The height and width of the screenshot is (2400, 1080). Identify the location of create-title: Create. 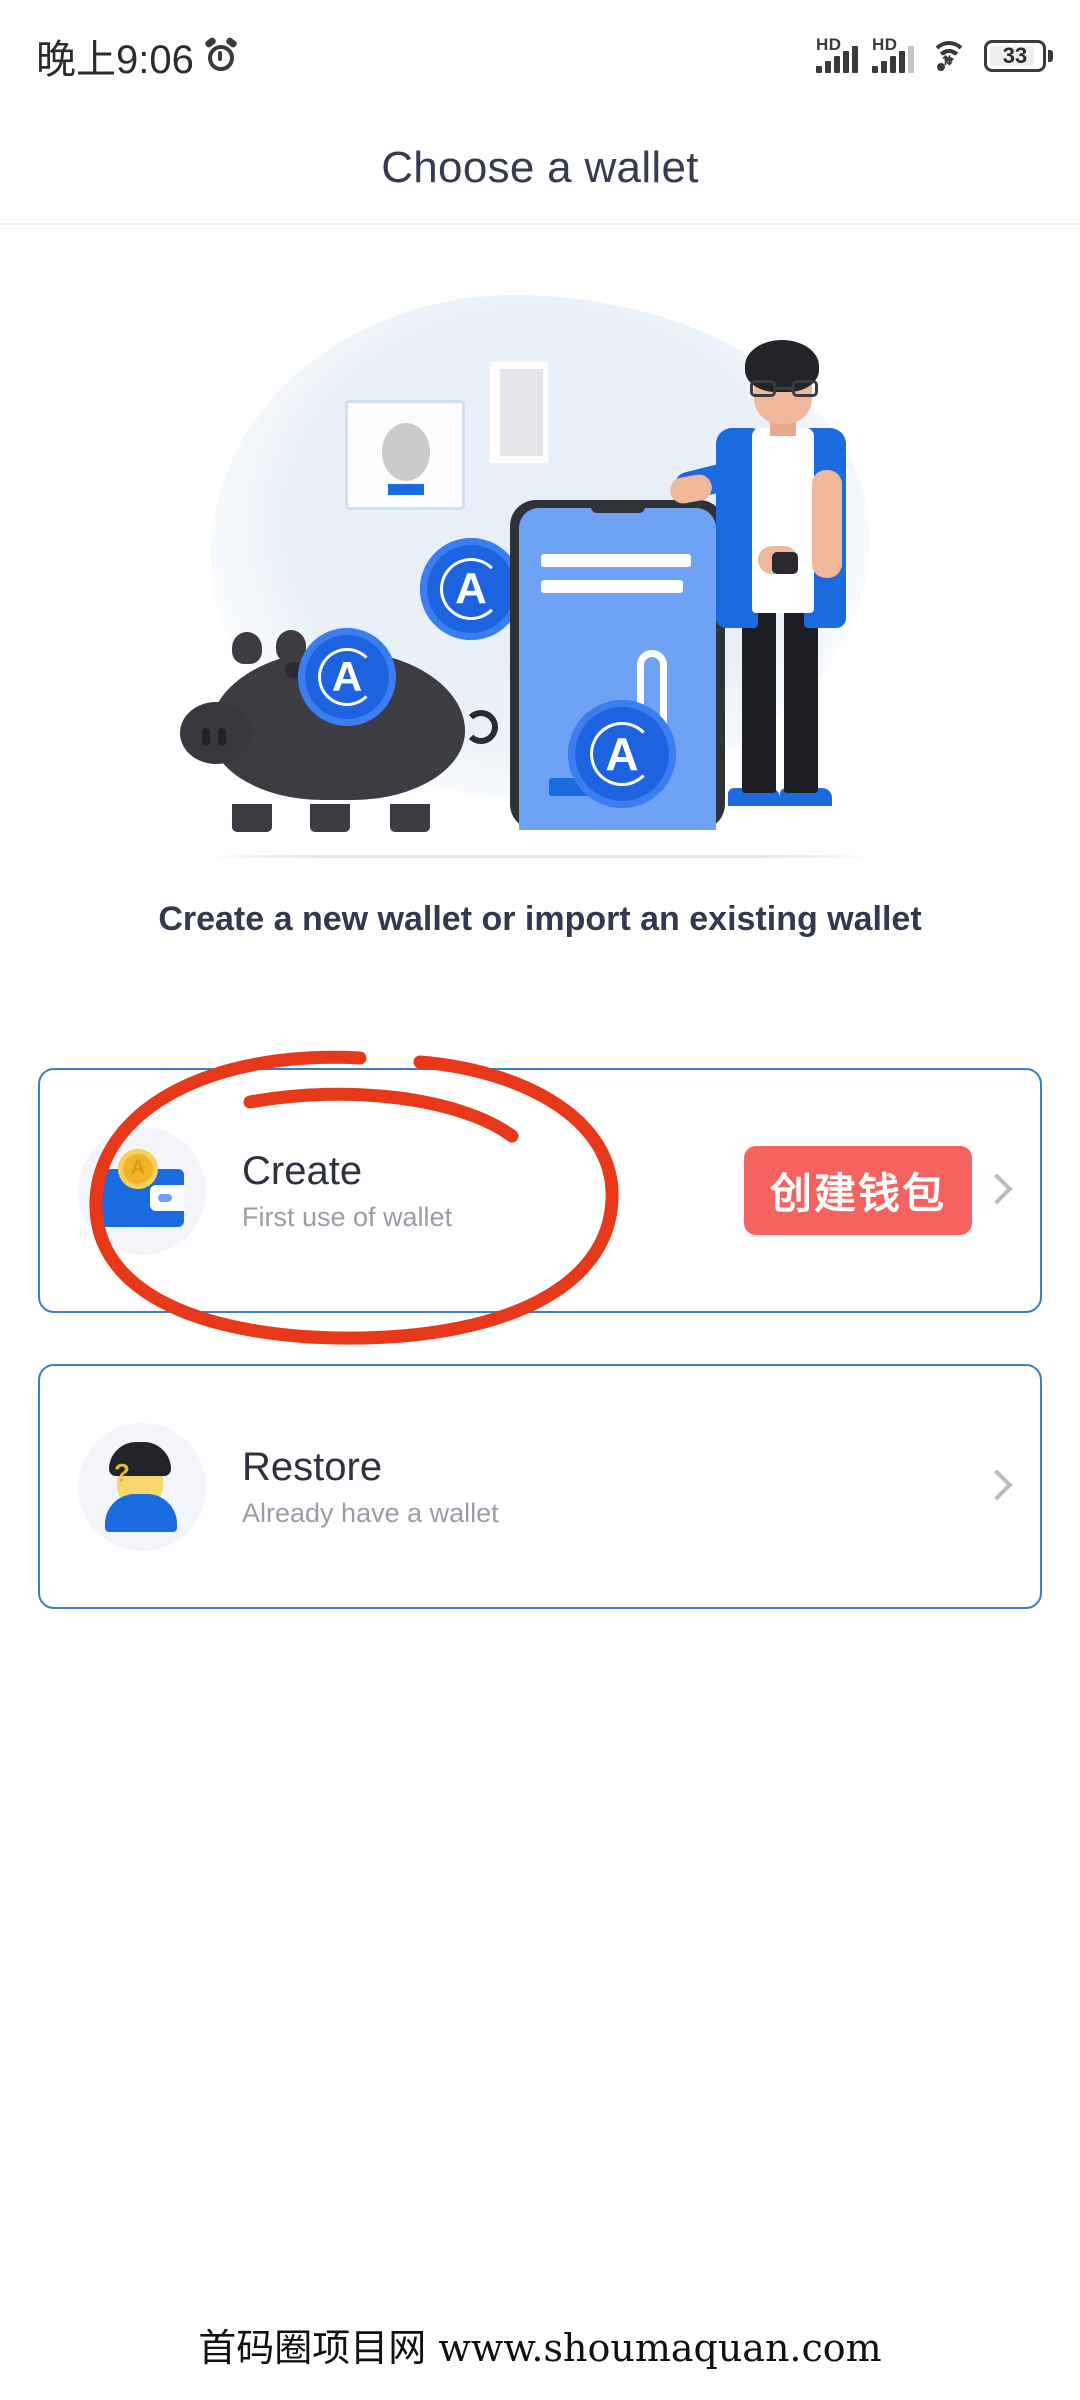
(302, 1171).